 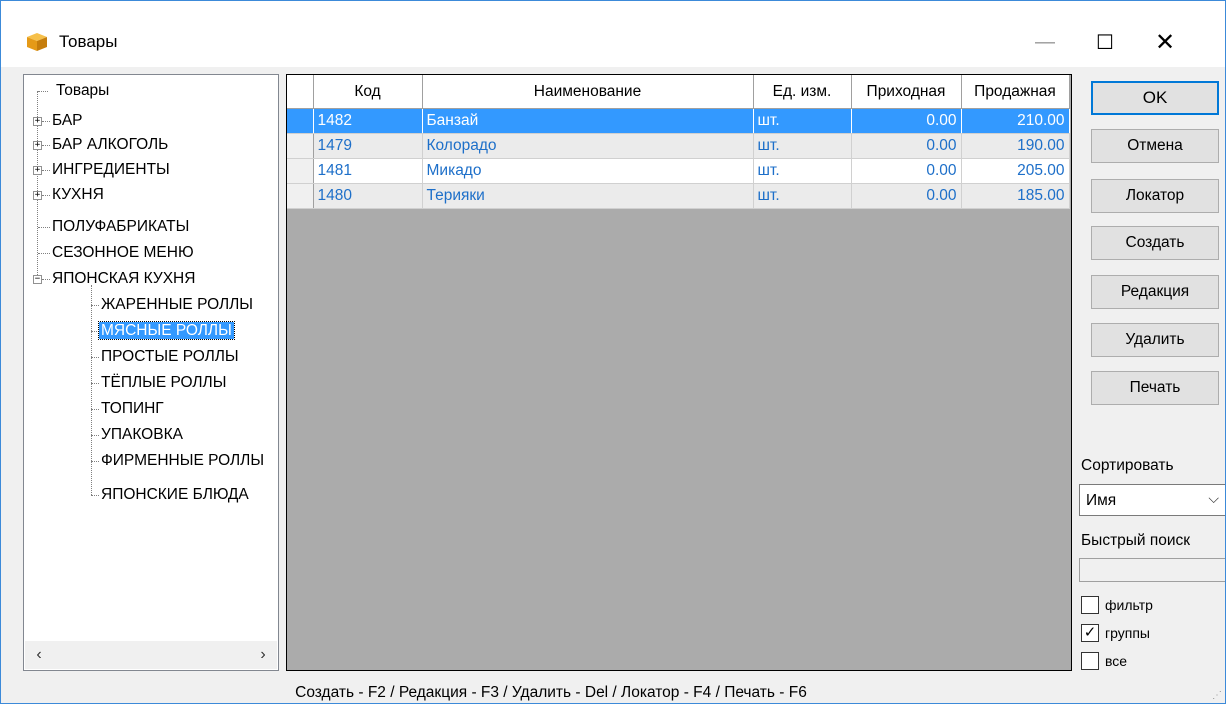 What do you see at coordinates (1155, 196) in the screenshot?
I see `locator-button: Локатор` at bounding box center [1155, 196].